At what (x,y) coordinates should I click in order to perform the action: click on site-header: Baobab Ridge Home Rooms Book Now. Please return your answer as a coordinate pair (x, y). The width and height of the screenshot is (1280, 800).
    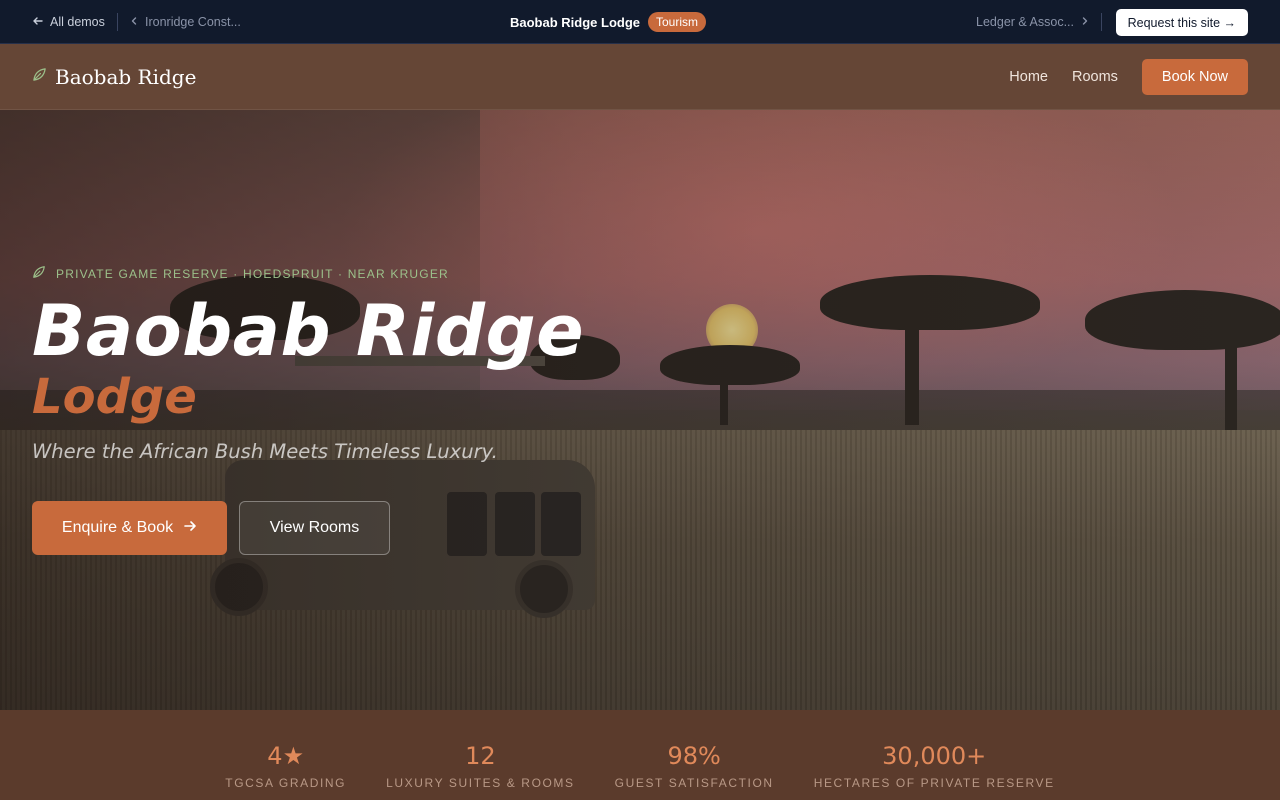
    Looking at the image, I should click on (640, 77).